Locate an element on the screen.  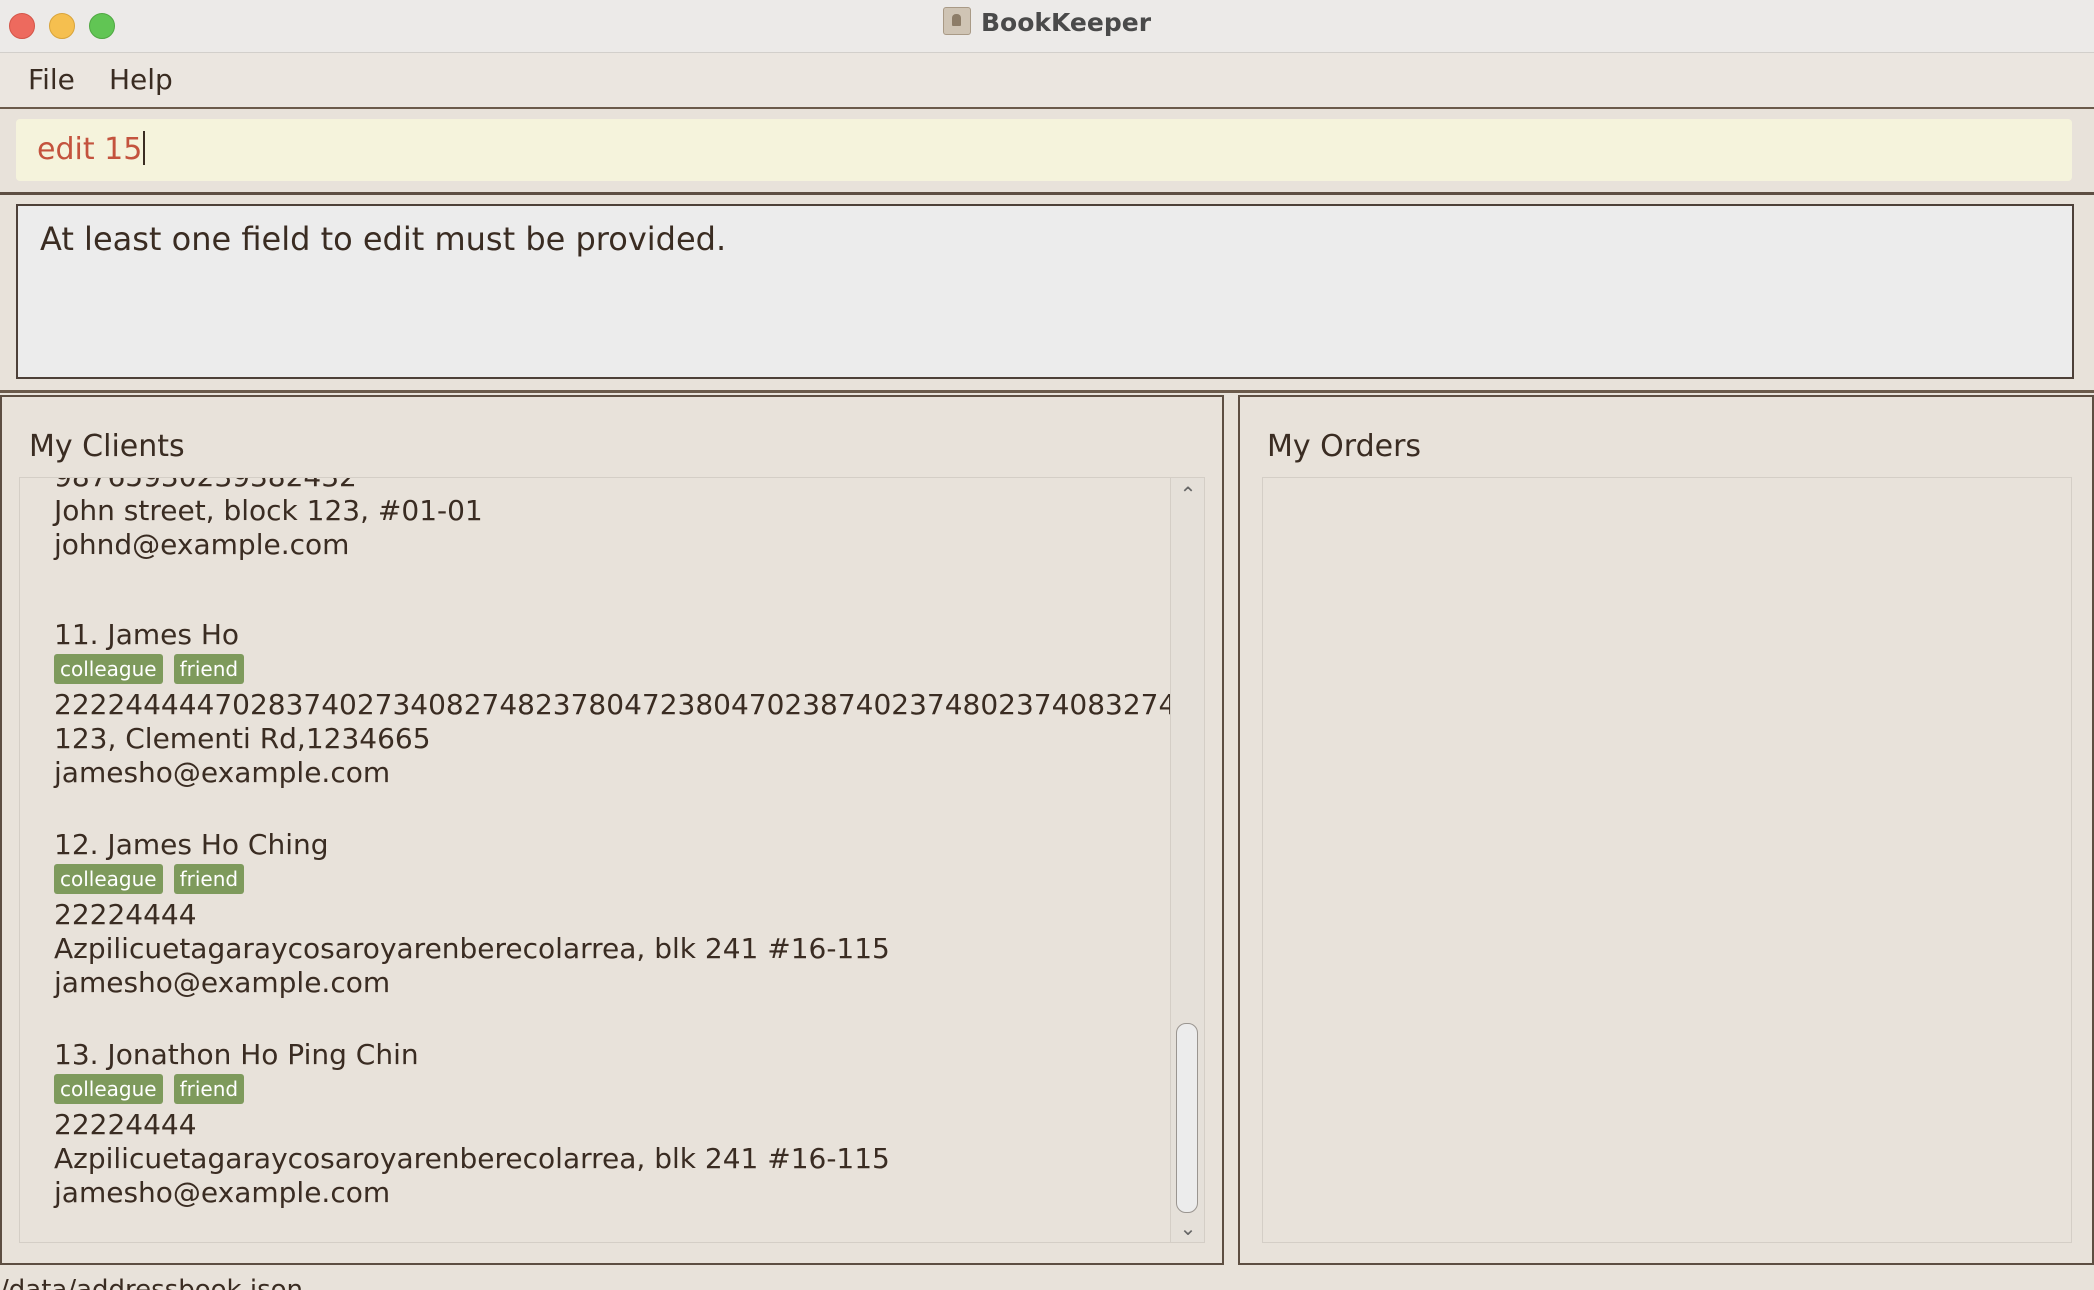
client-address: 123, Clementi Rd,1234665 is located at coordinates (242, 738).